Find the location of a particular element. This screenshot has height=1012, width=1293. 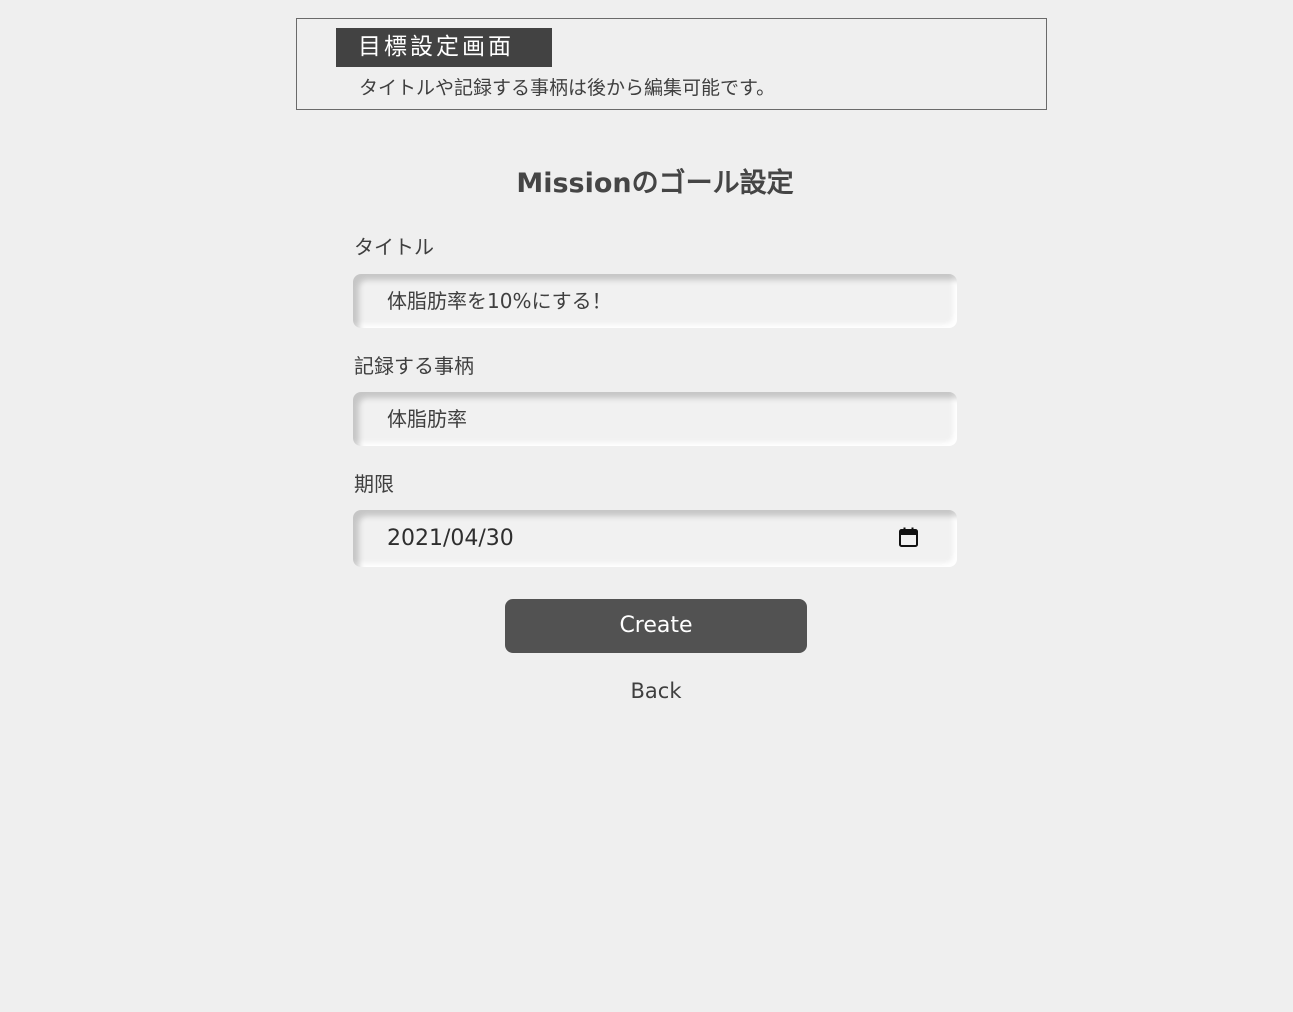

deadline-date-input: 2021/04/30 is located at coordinates (655, 538).